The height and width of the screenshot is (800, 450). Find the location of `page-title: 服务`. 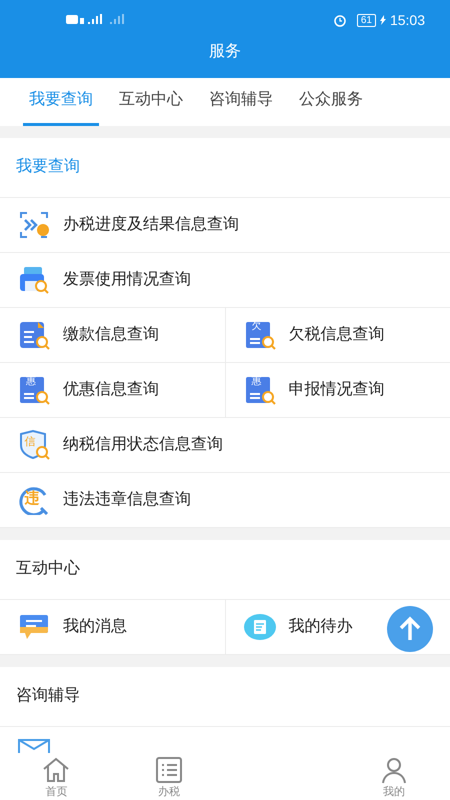

page-title: 服务 is located at coordinates (225, 52).